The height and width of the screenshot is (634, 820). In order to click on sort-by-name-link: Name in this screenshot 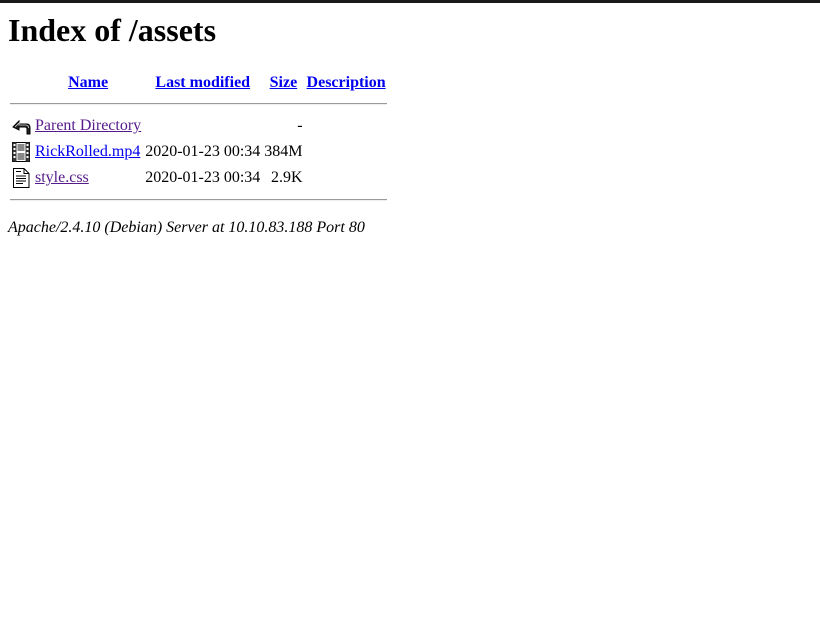, I will do `click(88, 82)`.